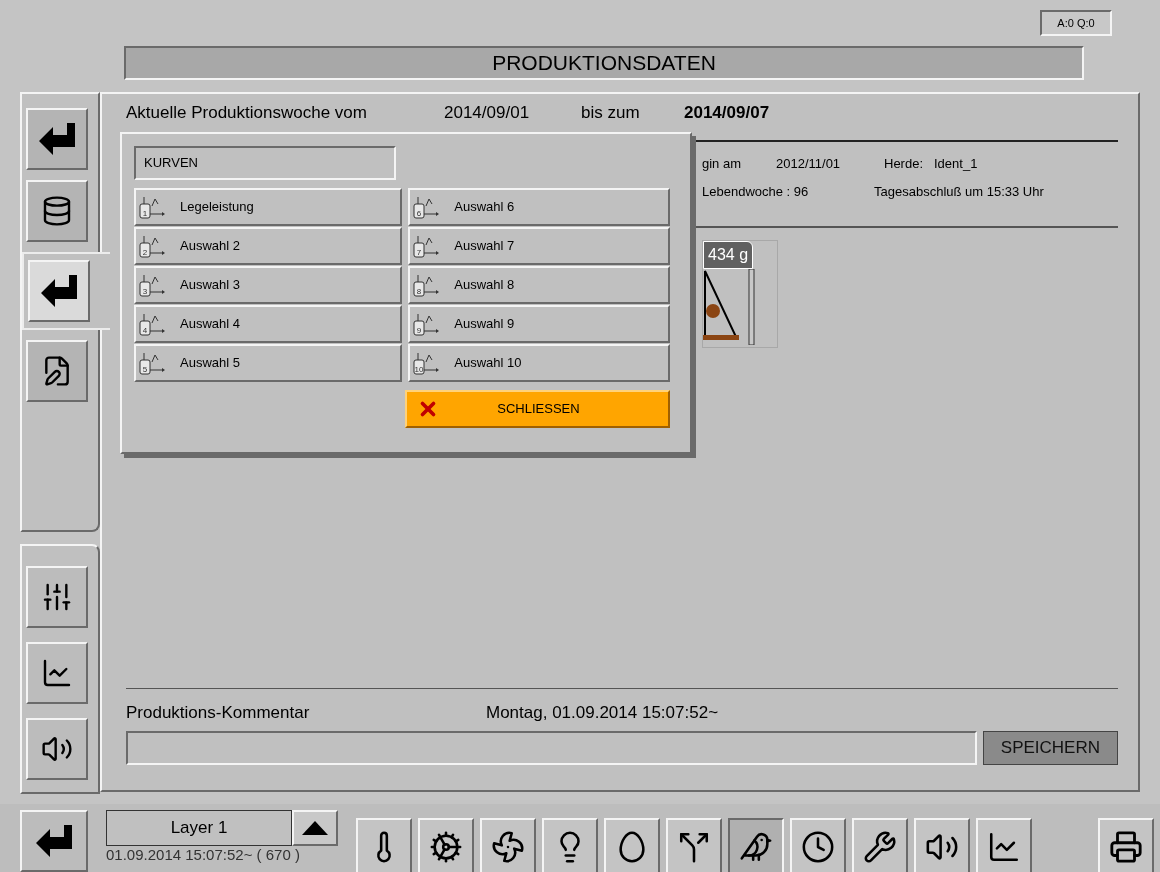 This screenshot has width=1160, height=872. I want to click on curve-button: 7 Auswahl 7, so click(539, 246).